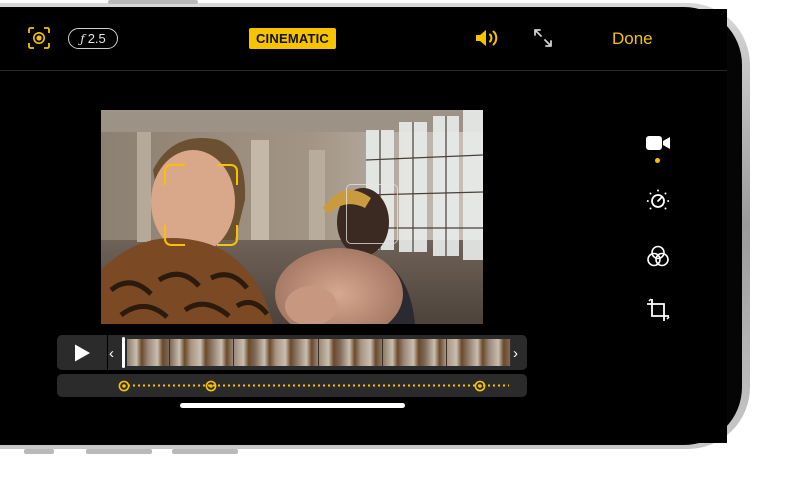  What do you see at coordinates (123, 352) in the screenshot?
I see `playhead` at bounding box center [123, 352].